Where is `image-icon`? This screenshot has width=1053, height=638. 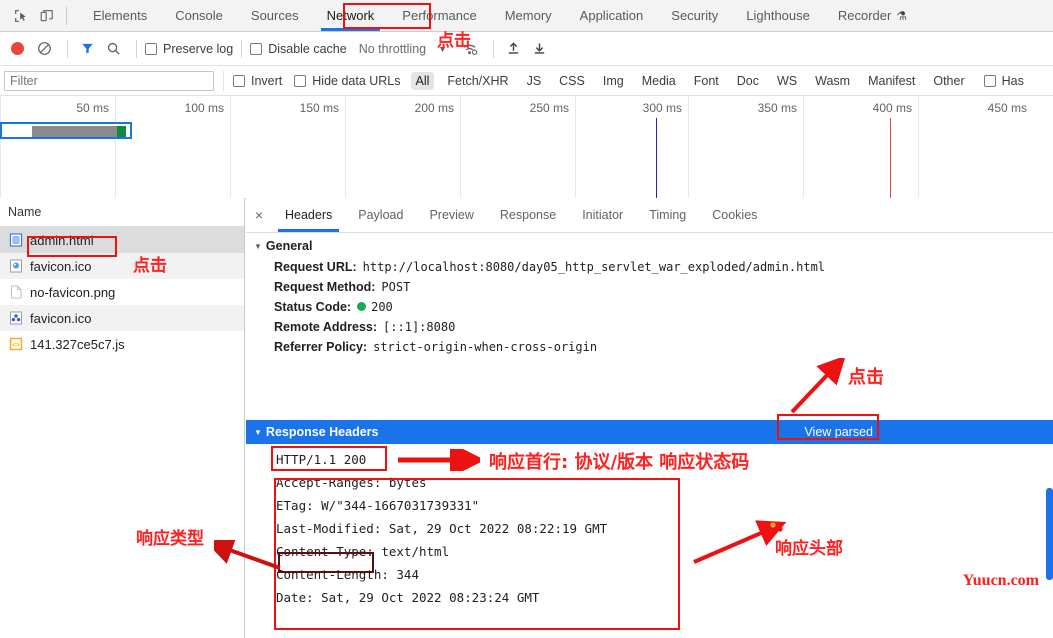
image-icon is located at coordinates (15, 318).